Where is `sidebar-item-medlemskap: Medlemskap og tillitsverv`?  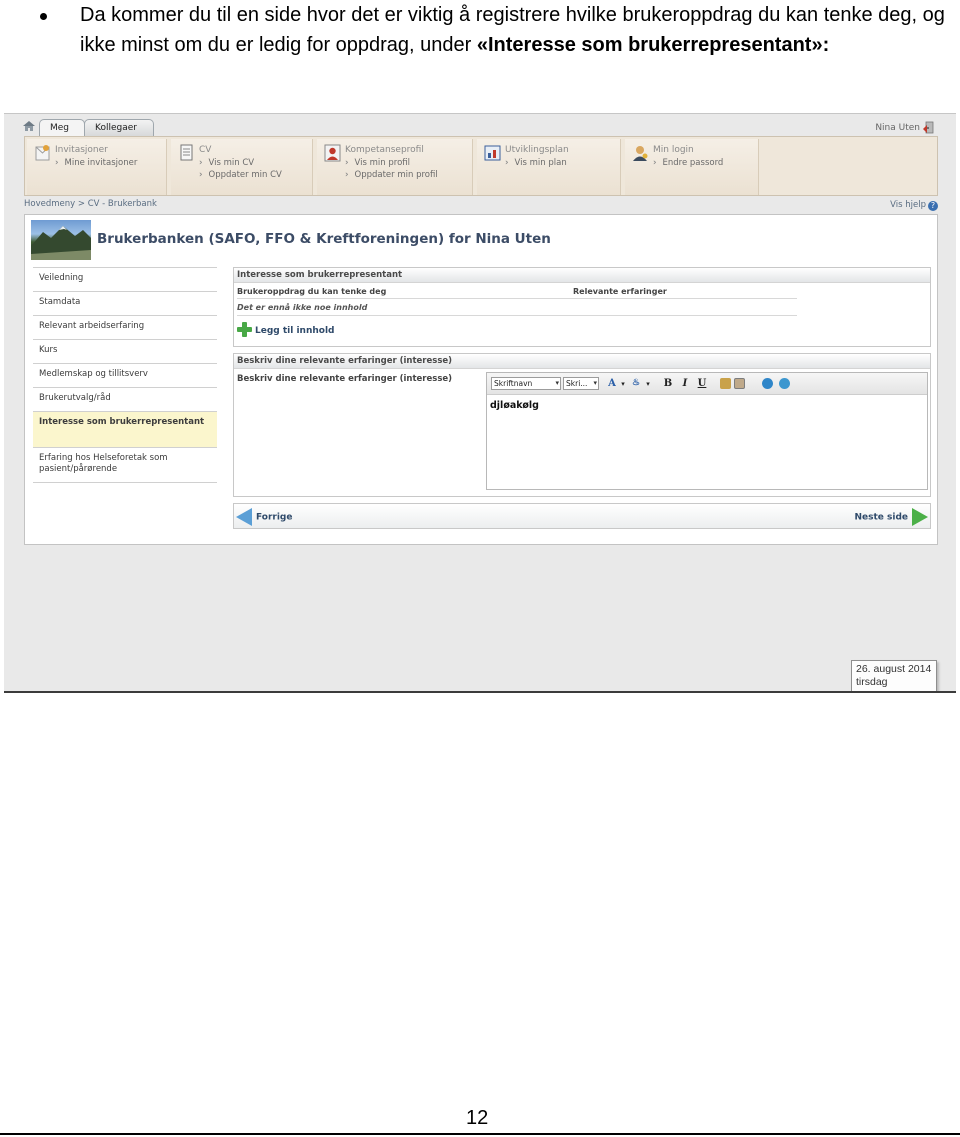
sidebar-item-medlemskap: Medlemskap og tillitsverv is located at coordinates (125, 375).